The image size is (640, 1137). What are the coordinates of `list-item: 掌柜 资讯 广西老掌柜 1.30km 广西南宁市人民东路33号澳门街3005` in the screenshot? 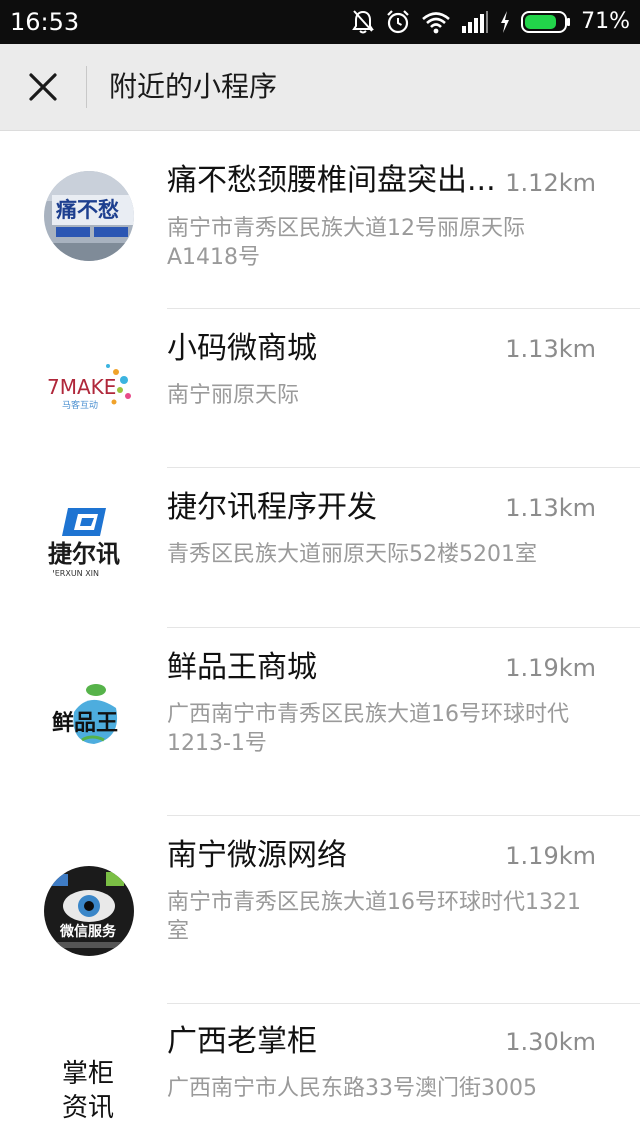 It's located at (320, 1070).